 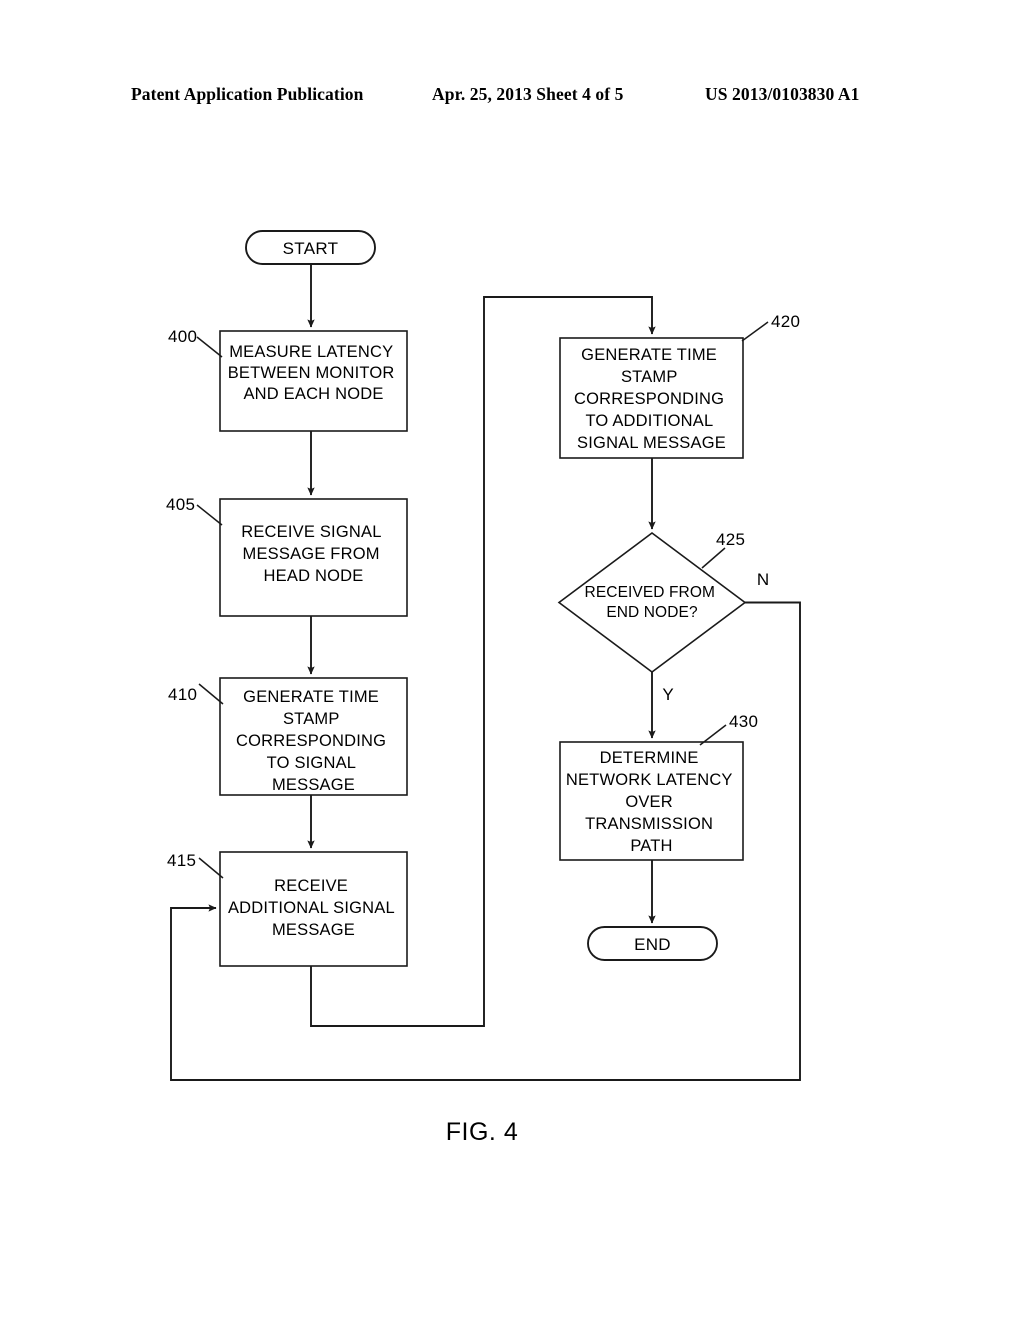 I want to click on branch-label-yes: Y, so click(x=667, y=694).